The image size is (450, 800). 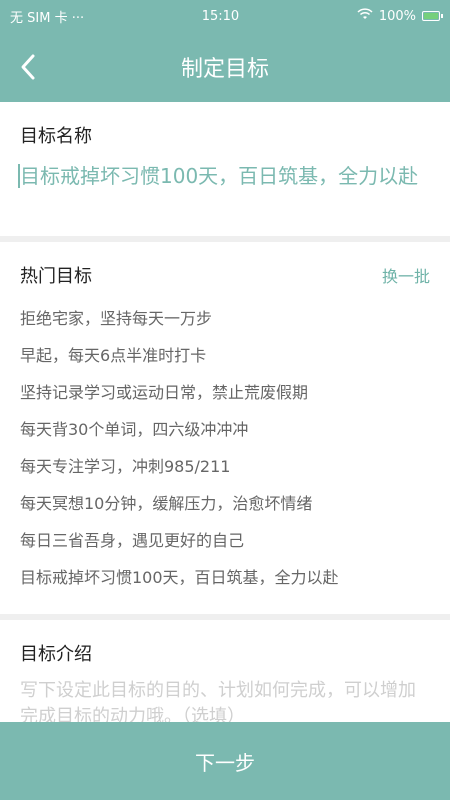 I want to click on navbar: 制定目标, so click(x=225, y=67).